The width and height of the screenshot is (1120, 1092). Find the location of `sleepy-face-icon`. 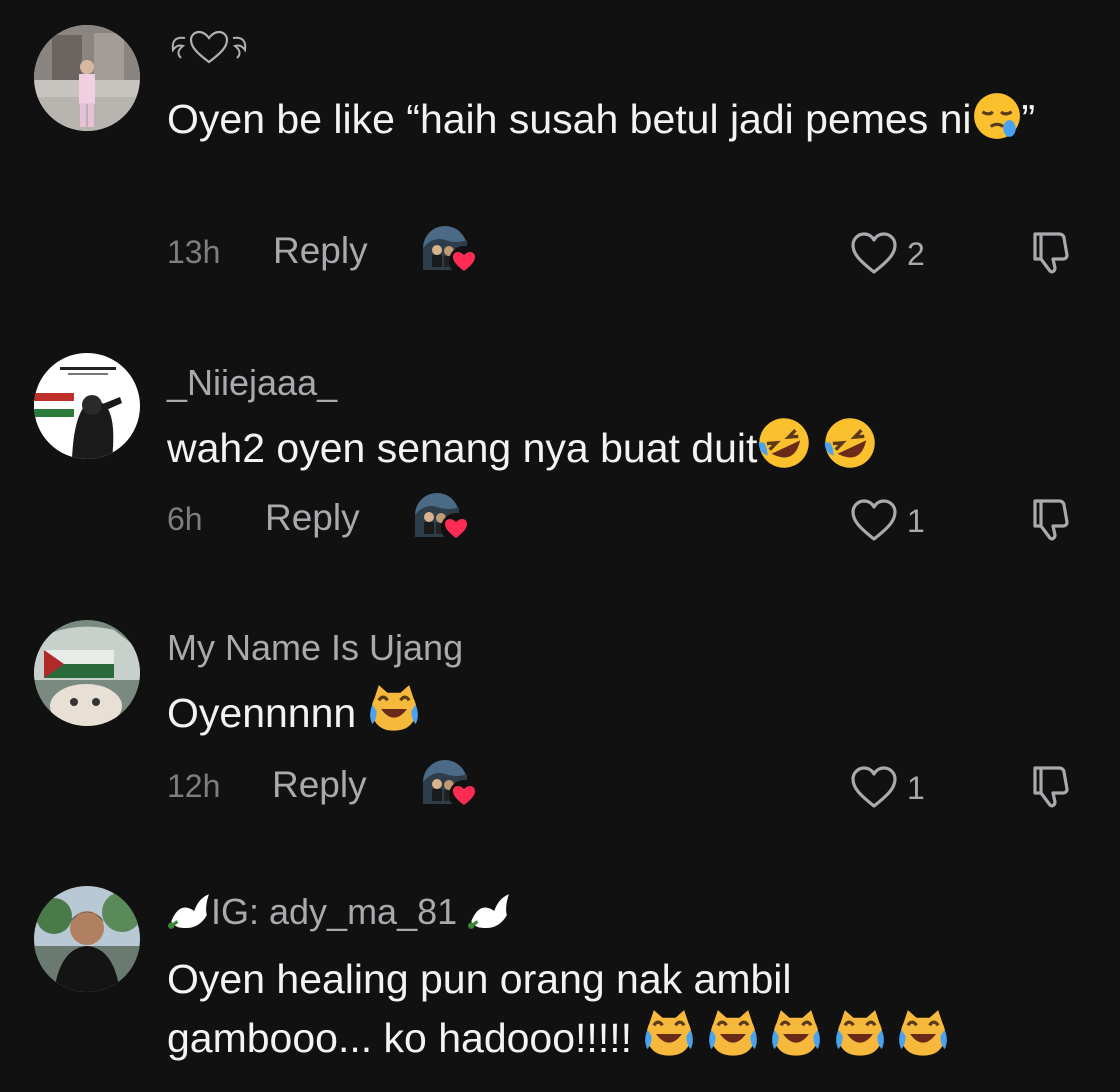

sleepy-face-icon is located at coordinates (997, 116).